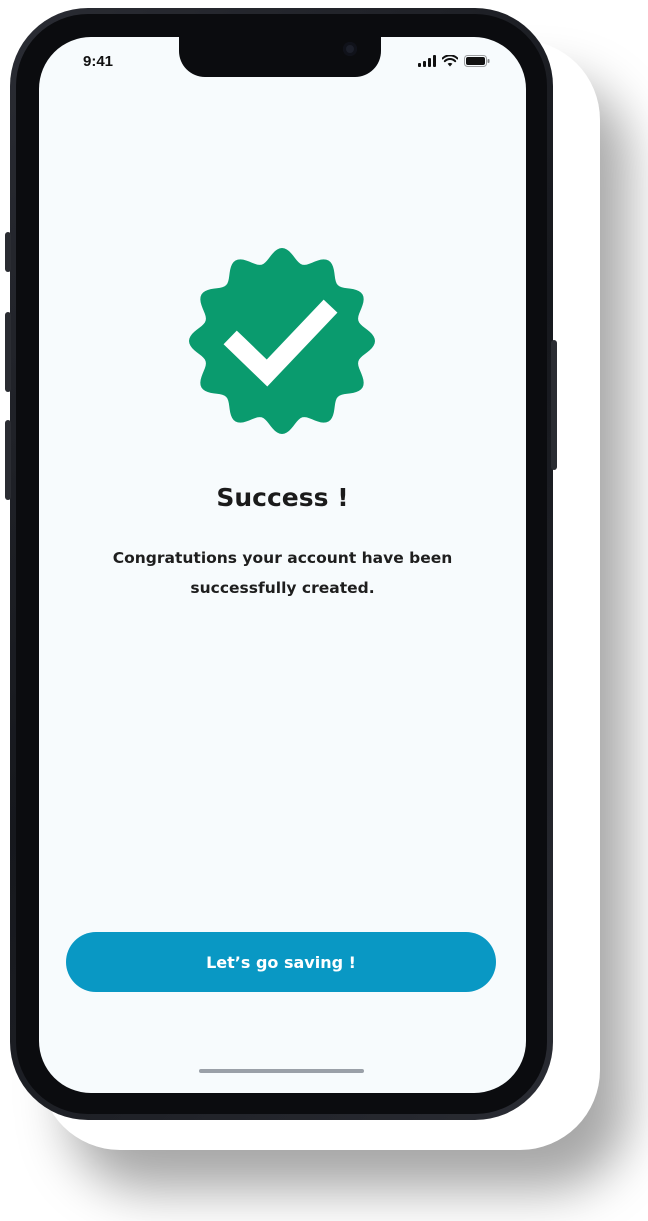  What do you see at coordinates (282, 497) in the screenshot?
I see `success-title: Success !` at bounding box center [282, 497].